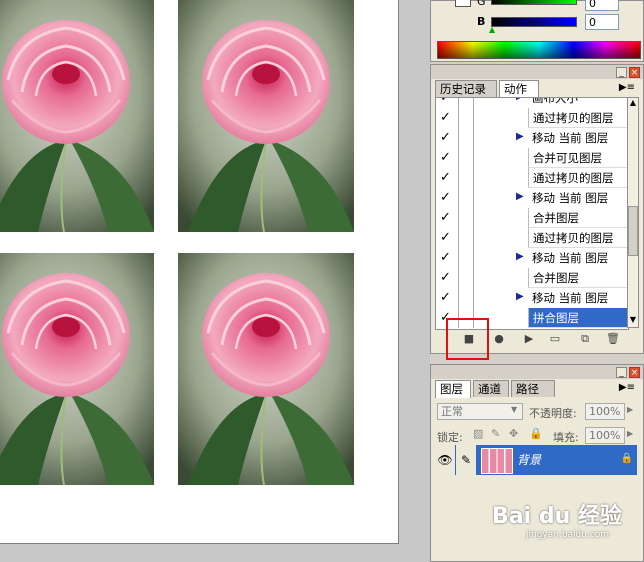 This screenshot has height=562, width=644. What do you see at coordinates (555, 101) in the screenshot?
I see `action-label: 画布大小` at bounding box center [555, 101].